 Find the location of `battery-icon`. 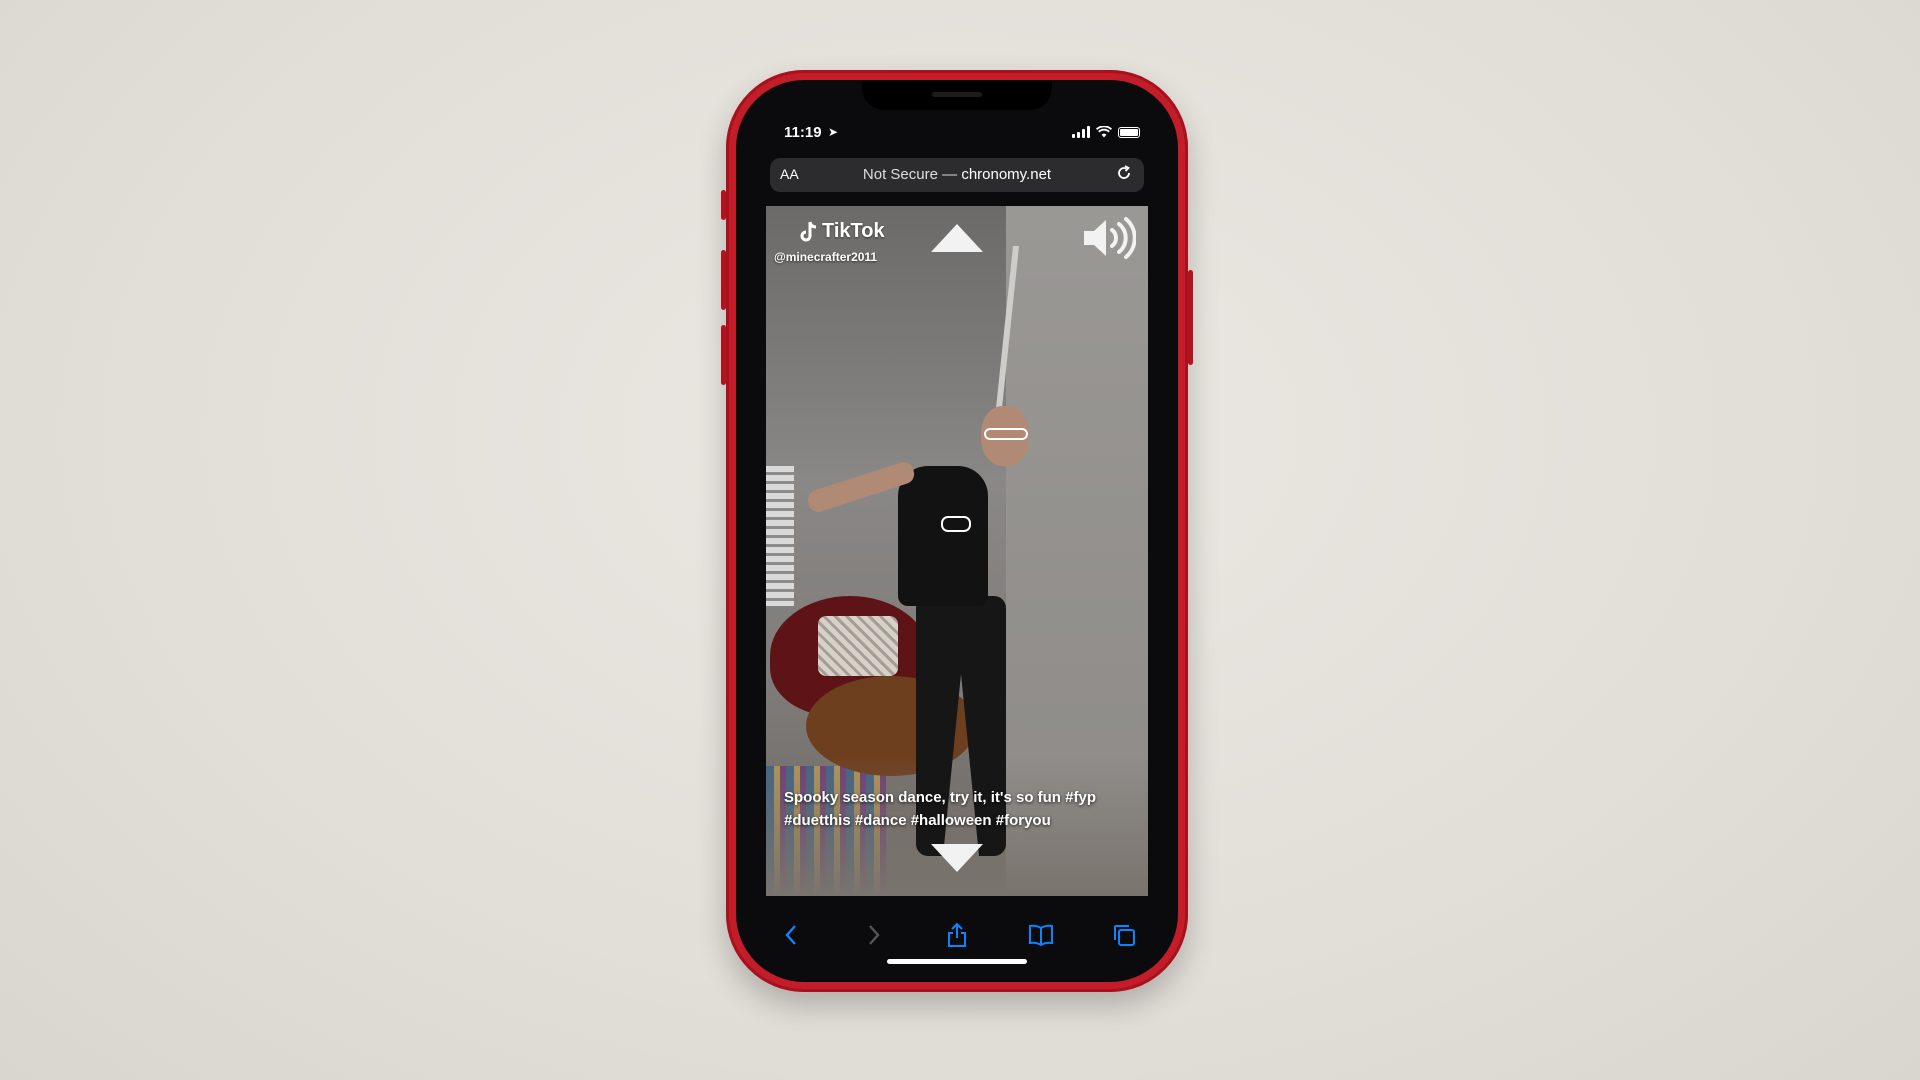

battery-icon is located at coordinates (1129, 132).